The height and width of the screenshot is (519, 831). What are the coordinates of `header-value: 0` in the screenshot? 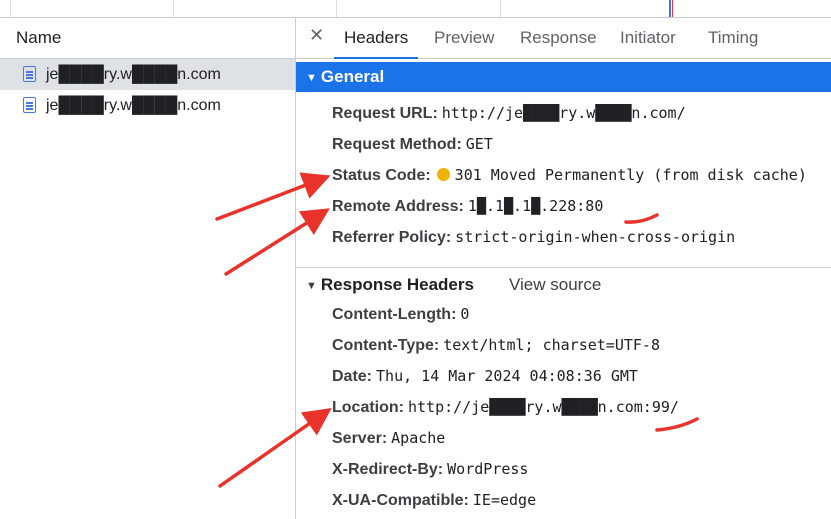 It's located at (464, 314).